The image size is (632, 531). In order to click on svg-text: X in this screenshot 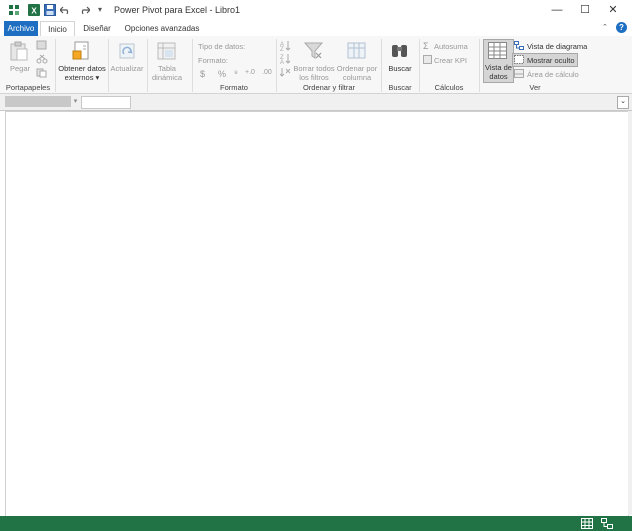, I will do `click(34, 11)`.